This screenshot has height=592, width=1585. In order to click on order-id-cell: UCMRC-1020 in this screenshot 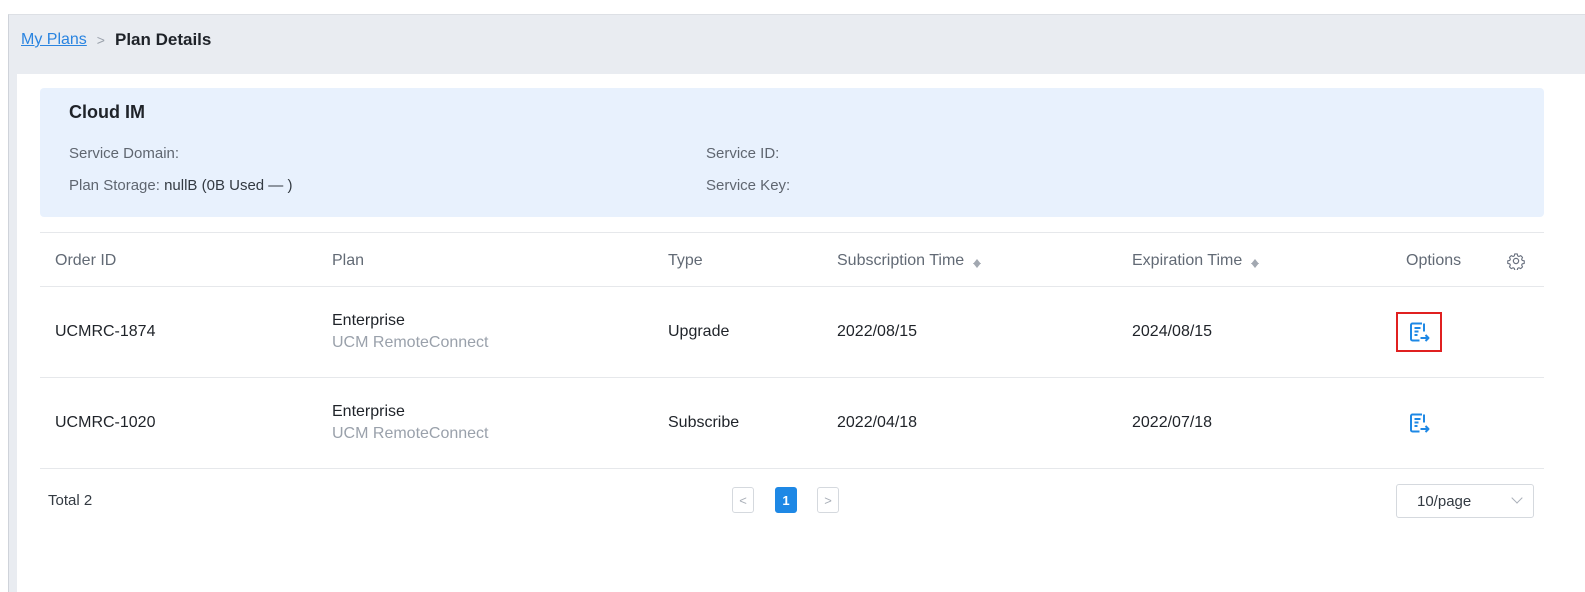, I will do `click(105, 422)`.